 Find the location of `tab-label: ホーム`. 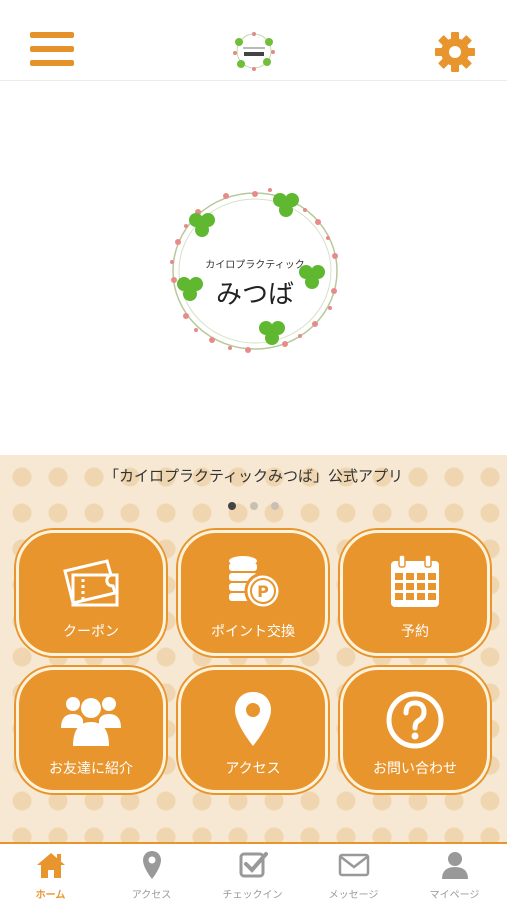

tab-label: ホーム is located at coordinates (50, 895).